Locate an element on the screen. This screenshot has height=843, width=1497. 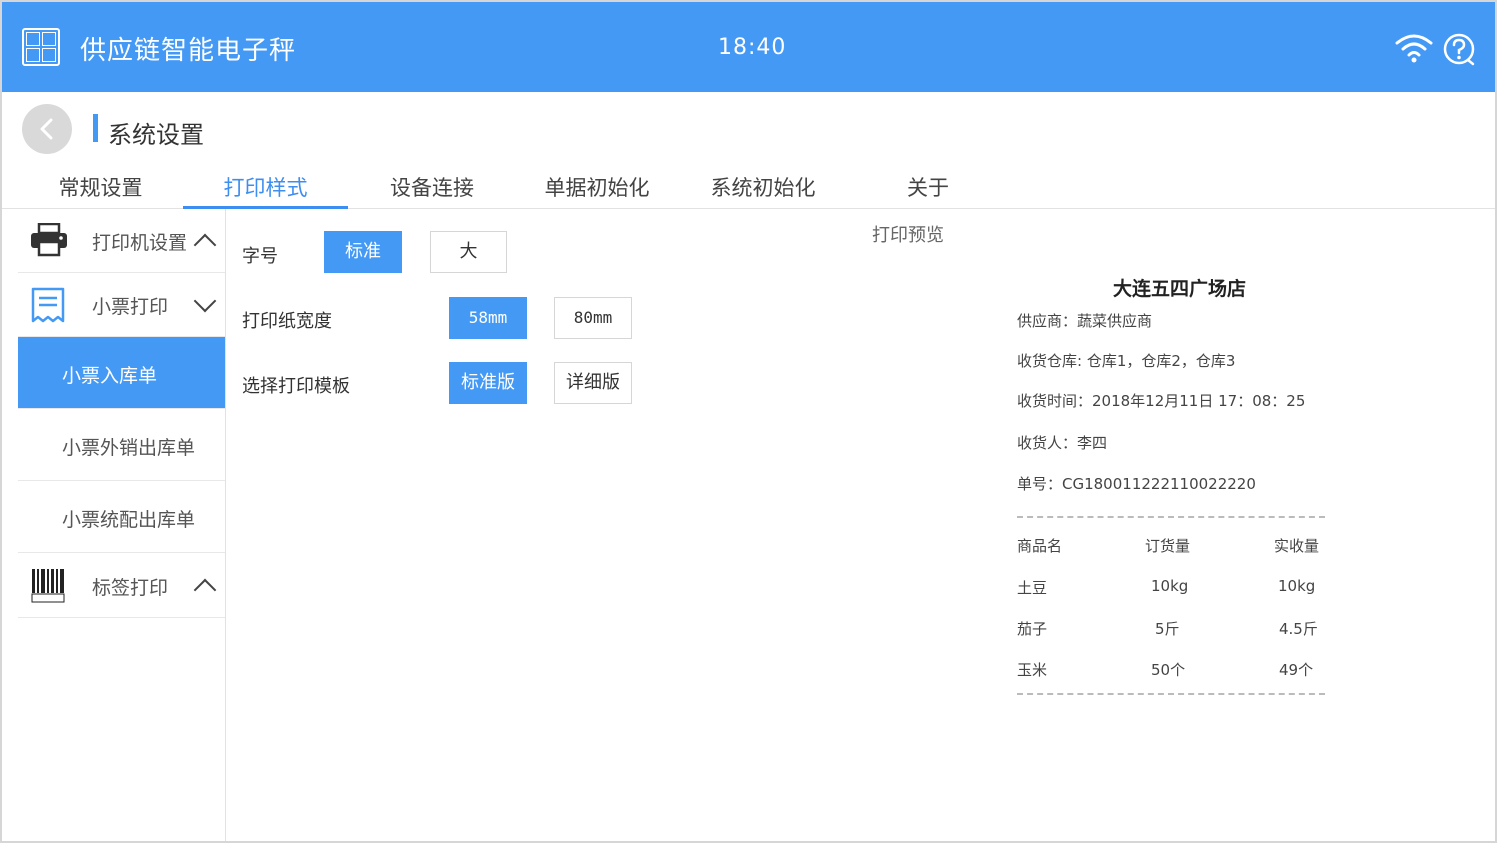
sidebar-item-label-print: 标签打印 is located at coordinates (121, 585).